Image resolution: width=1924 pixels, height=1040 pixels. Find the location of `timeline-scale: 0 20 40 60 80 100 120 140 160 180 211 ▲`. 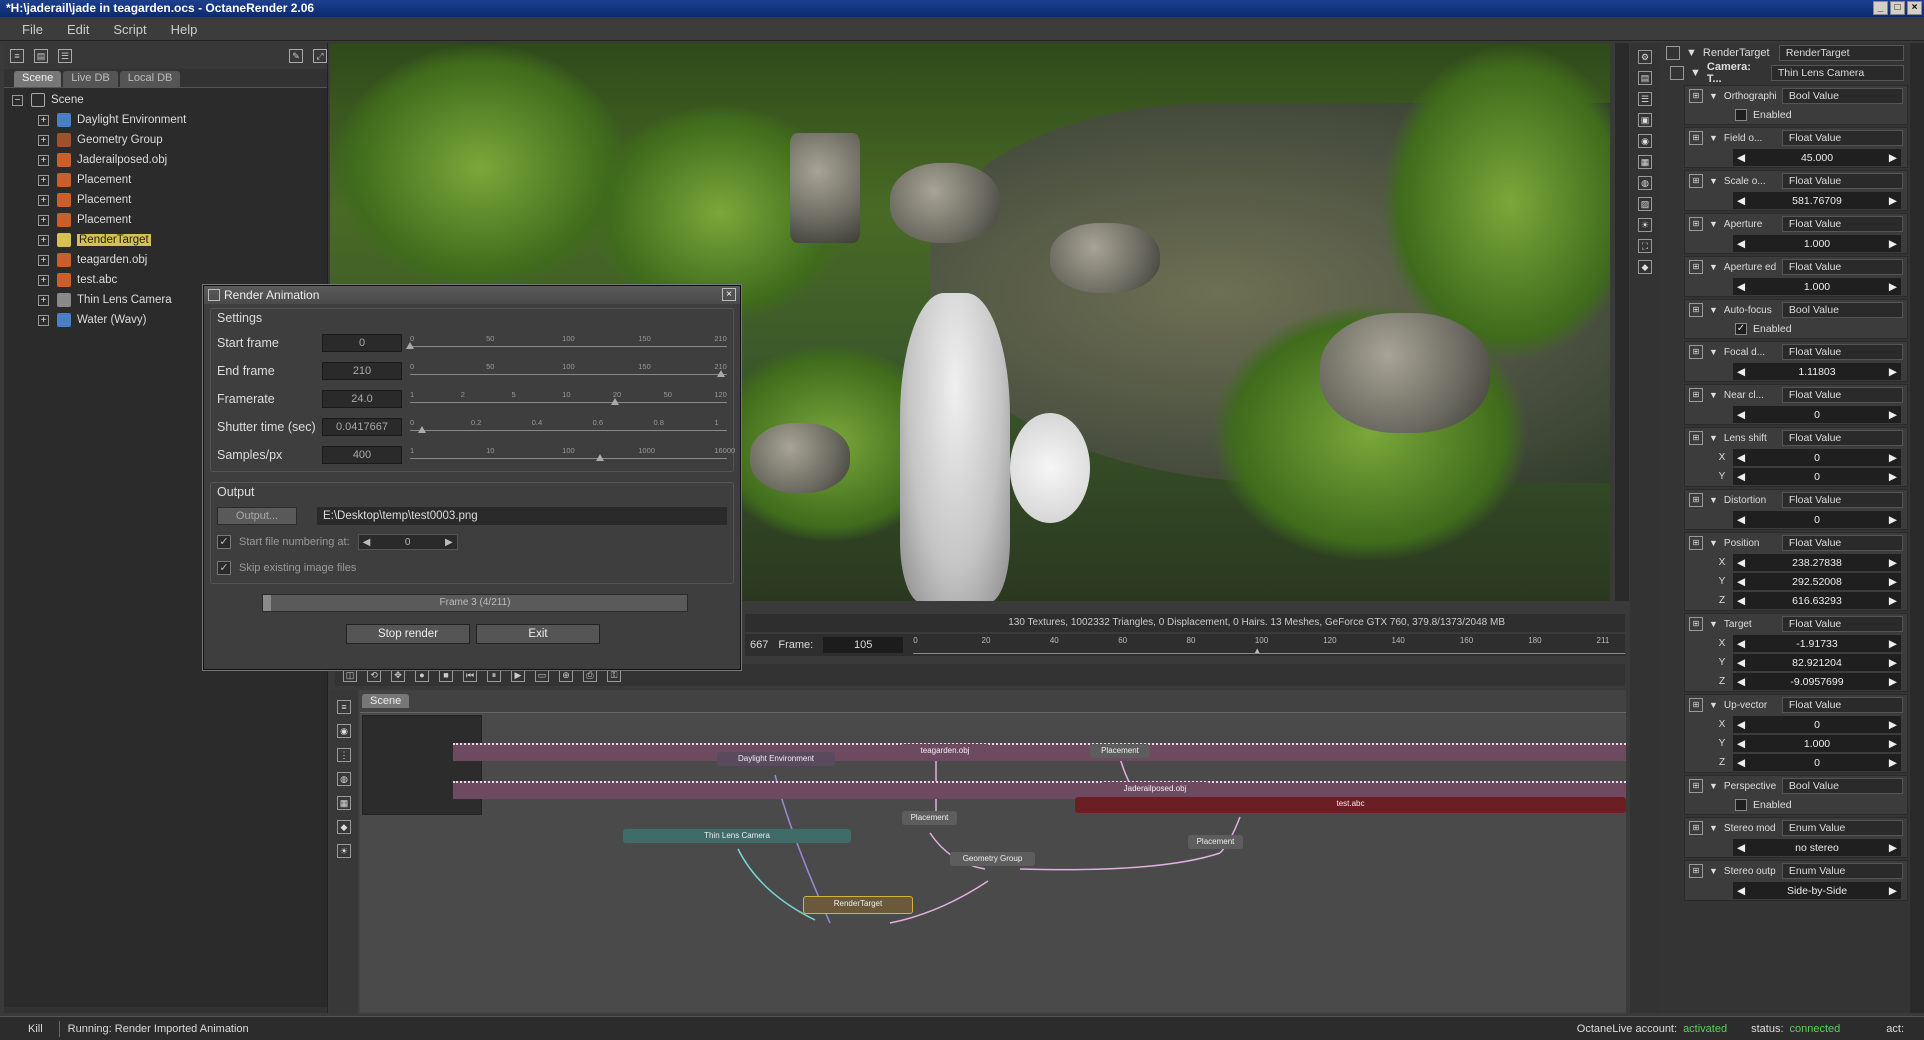

timeline-scale: 0 20 40 60 80 100 120 140 160 180 211 ▲ is located at coordinates (1269, 645).